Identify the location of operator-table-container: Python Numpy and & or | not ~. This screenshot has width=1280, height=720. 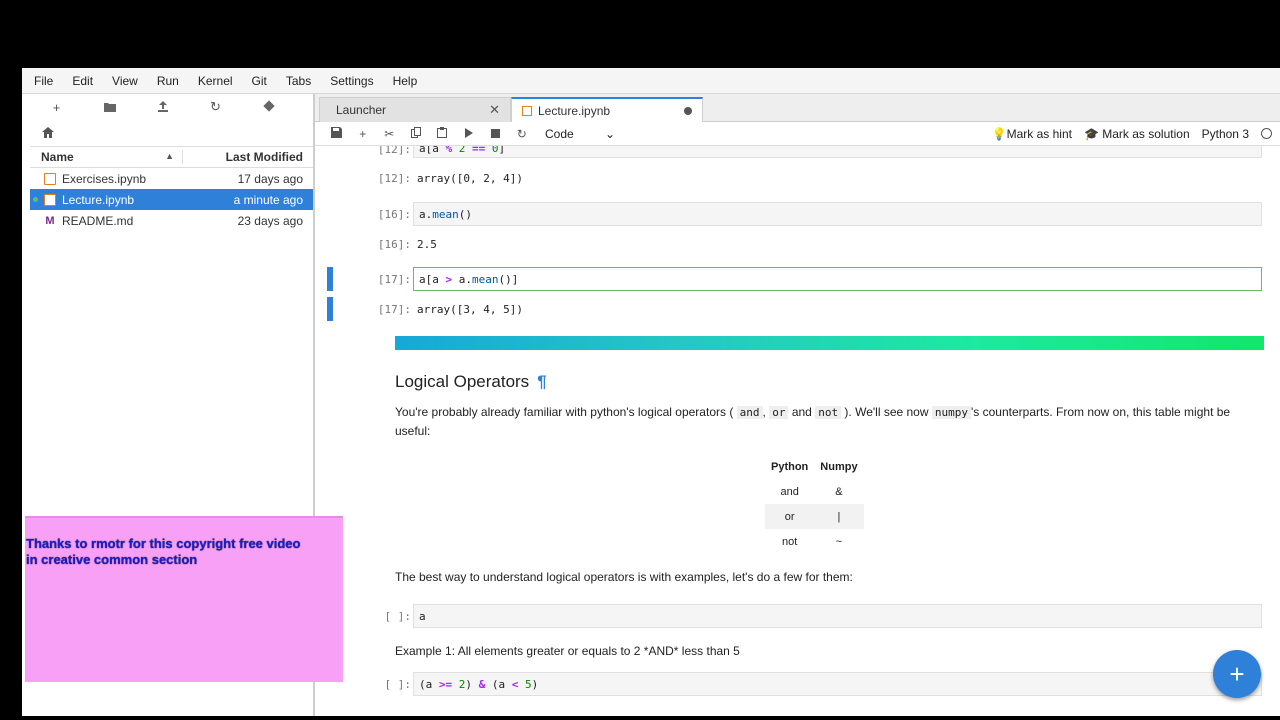
(797, 509).